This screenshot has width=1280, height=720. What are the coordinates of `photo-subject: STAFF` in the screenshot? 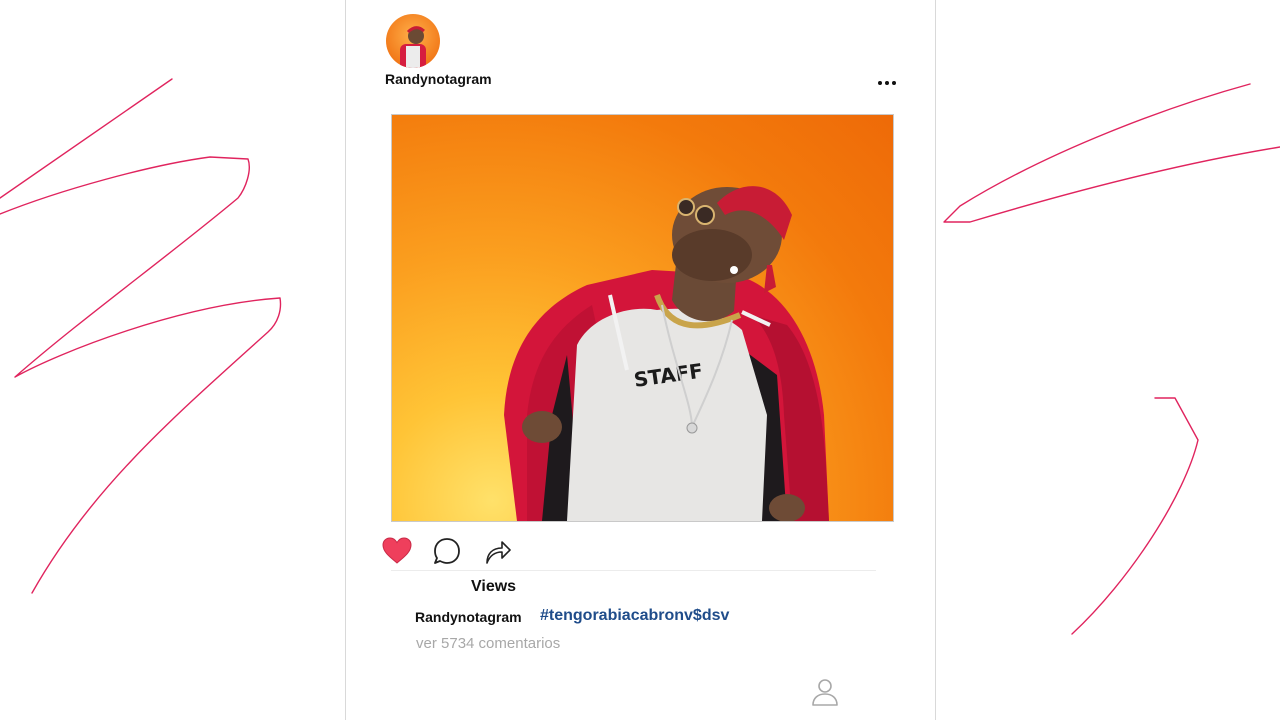 It's located at (666, 353).